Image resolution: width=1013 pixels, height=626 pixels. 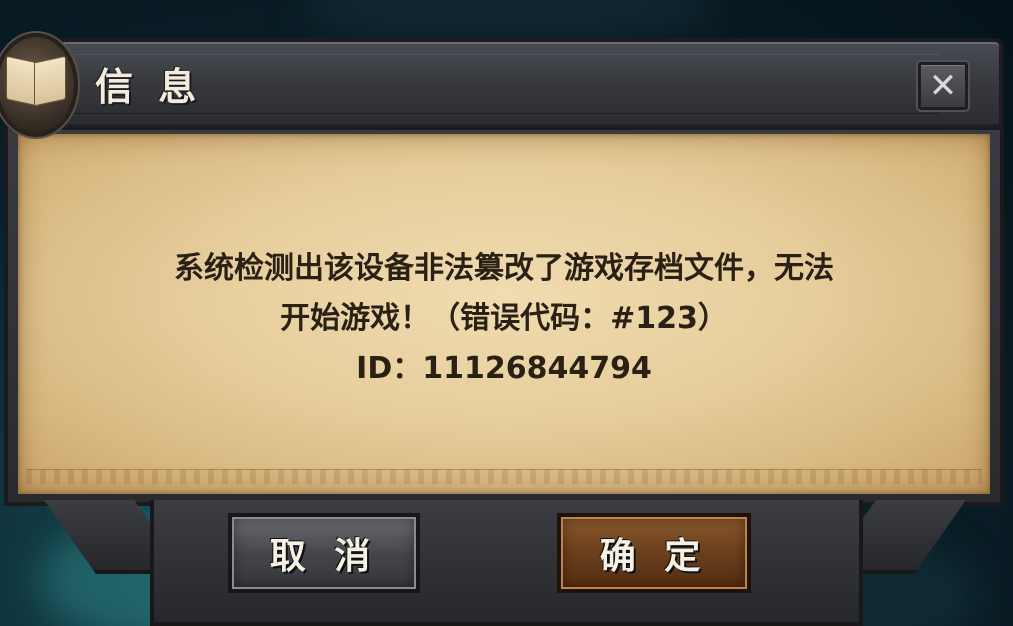 What do you see at coordinates (504, 476) in the screenshot?
I see `parchment-edge-decoration` at bounding box center [504, 476].